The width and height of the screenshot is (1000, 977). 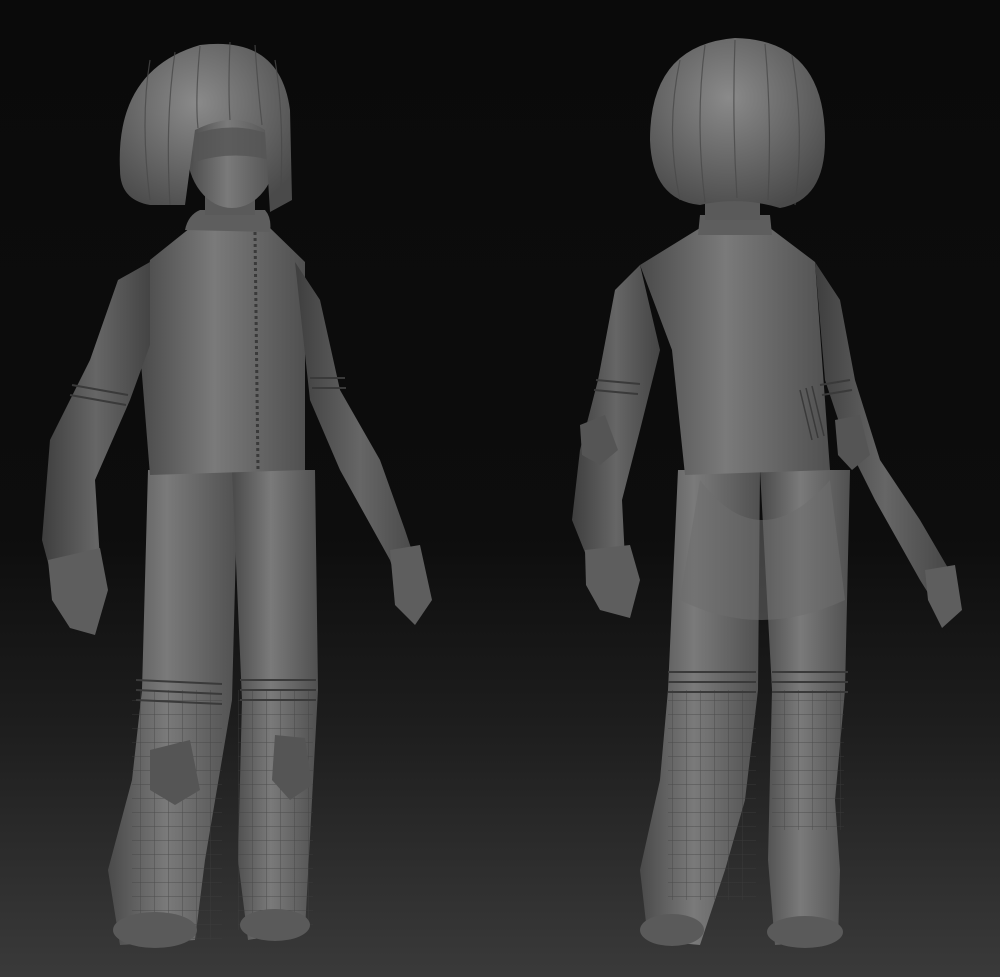 What do you see at coordinates (222, 351) in the screenshot?
I see `front-jacket` at bounding box center [222, 351].